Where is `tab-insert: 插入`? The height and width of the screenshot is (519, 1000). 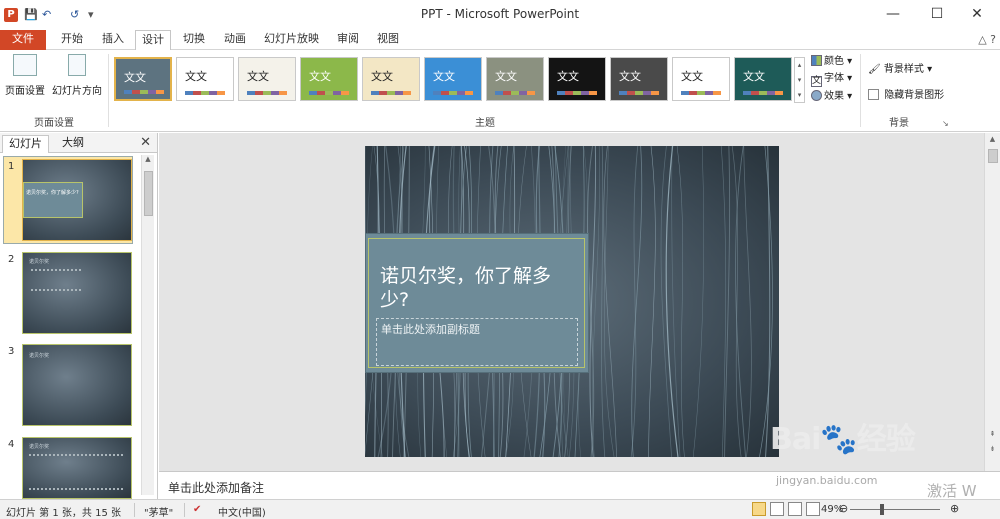
tab-insert: 插入 is located at coordinates (113, 40).